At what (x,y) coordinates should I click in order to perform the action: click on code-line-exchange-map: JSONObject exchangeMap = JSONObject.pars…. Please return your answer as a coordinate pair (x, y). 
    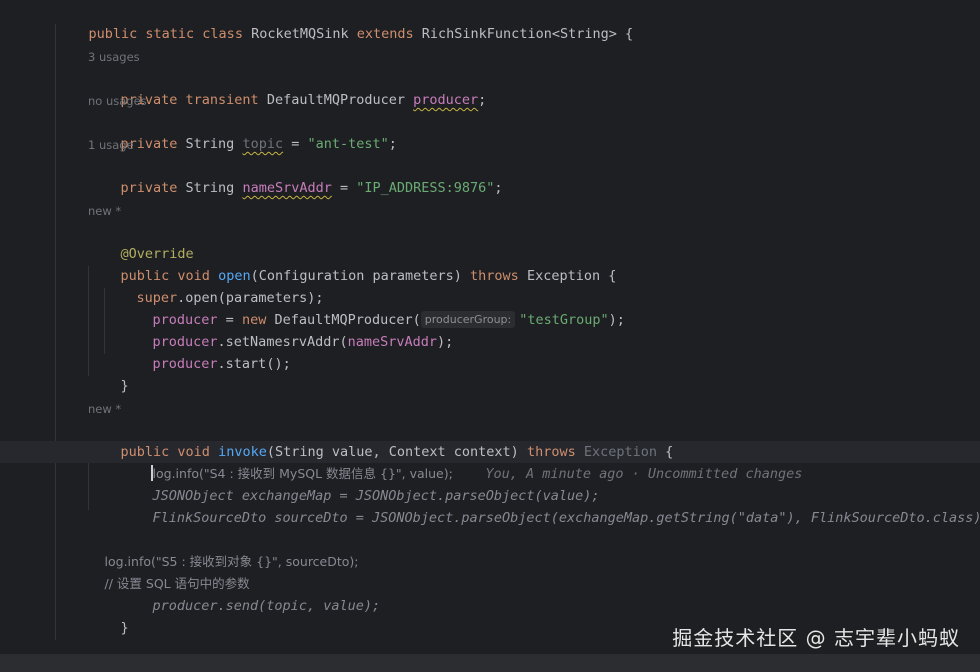
    Looking at the image, I should click on (360, 483).